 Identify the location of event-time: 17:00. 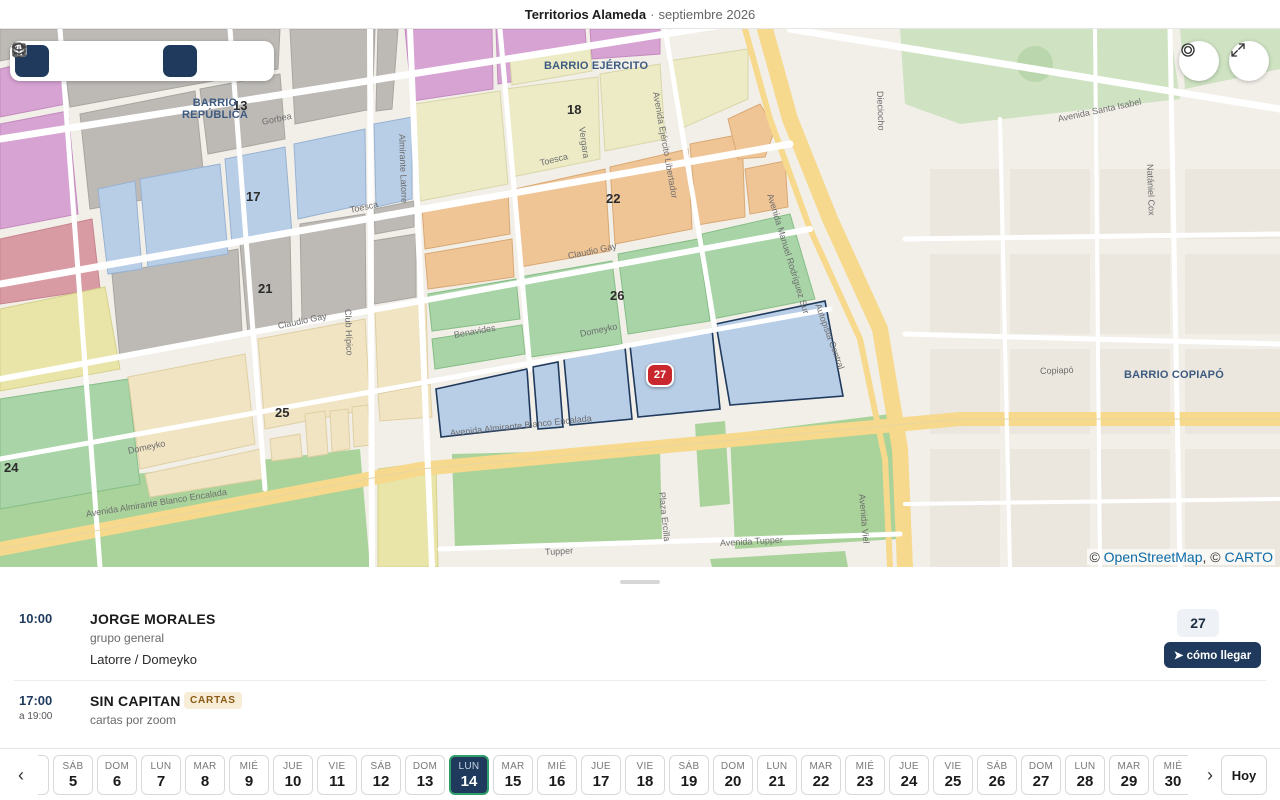
(36, 700).